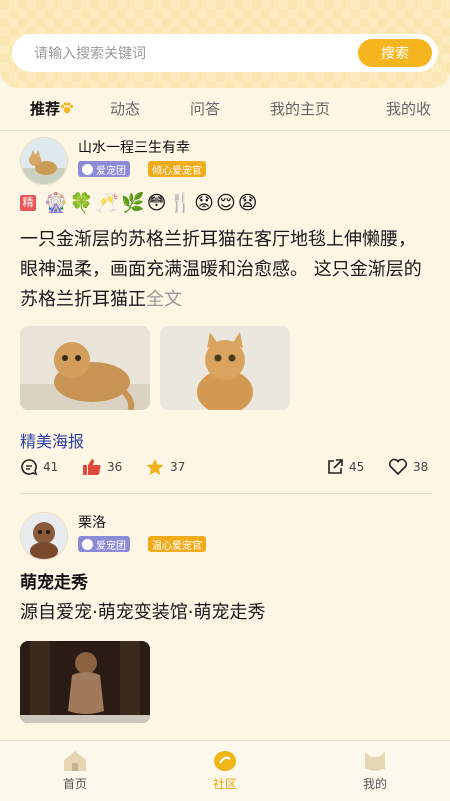 This screenshot has height=801, width=450. I want to click on search-bar: 搜索, so click(225, 54).